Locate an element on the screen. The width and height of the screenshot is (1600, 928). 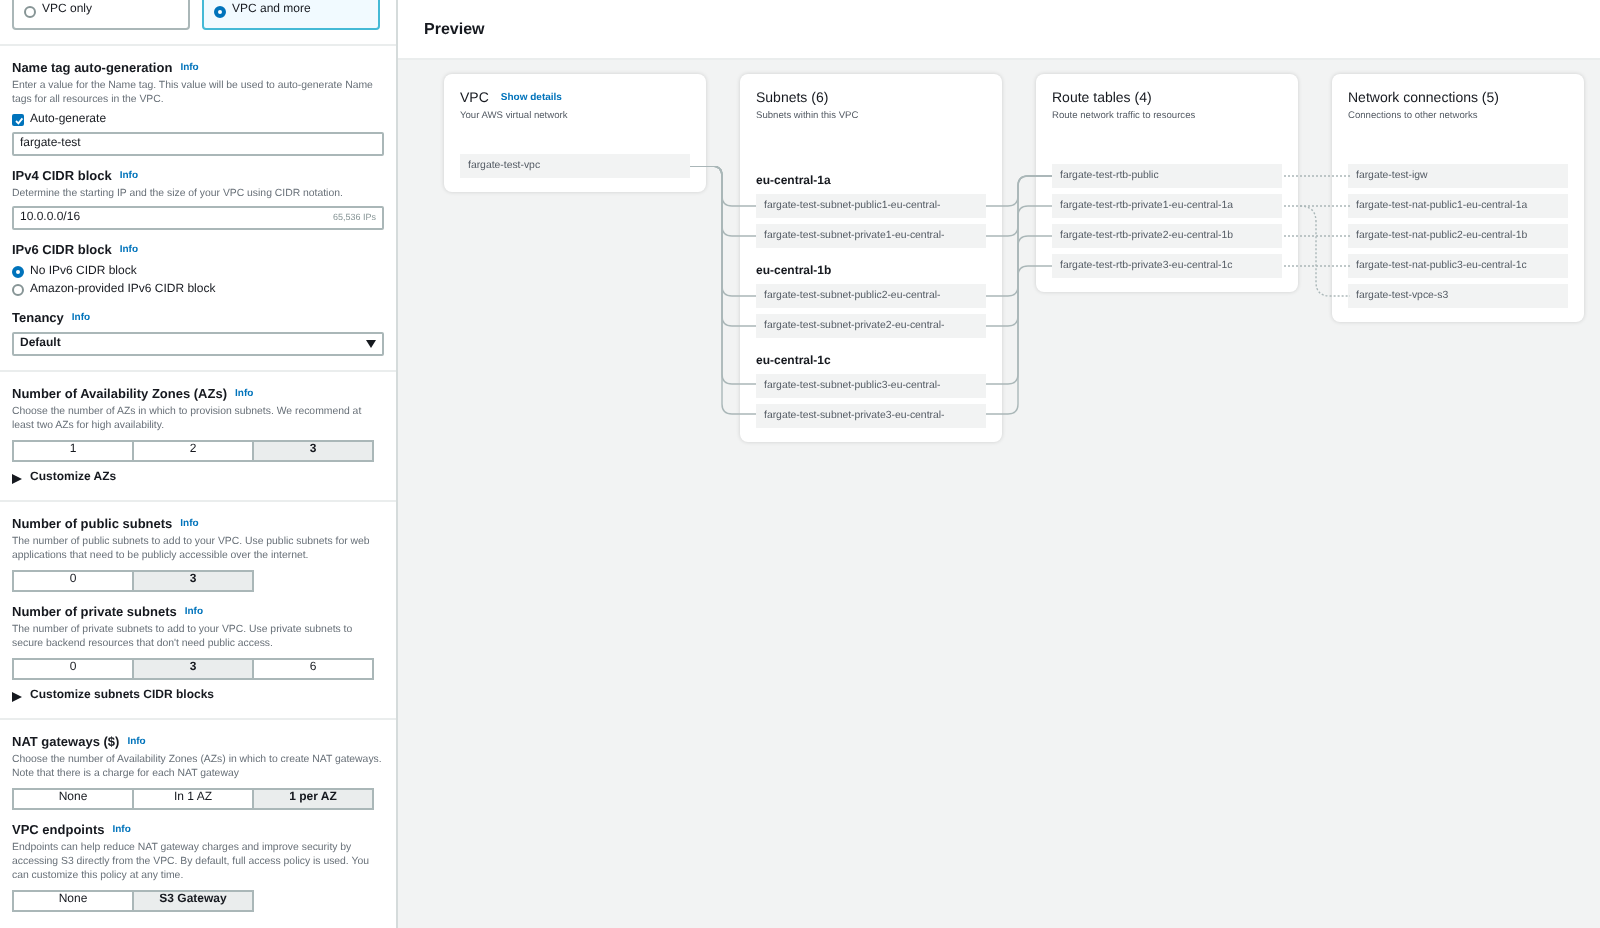
preview-title: Preview is located at coordinates (454, 29).